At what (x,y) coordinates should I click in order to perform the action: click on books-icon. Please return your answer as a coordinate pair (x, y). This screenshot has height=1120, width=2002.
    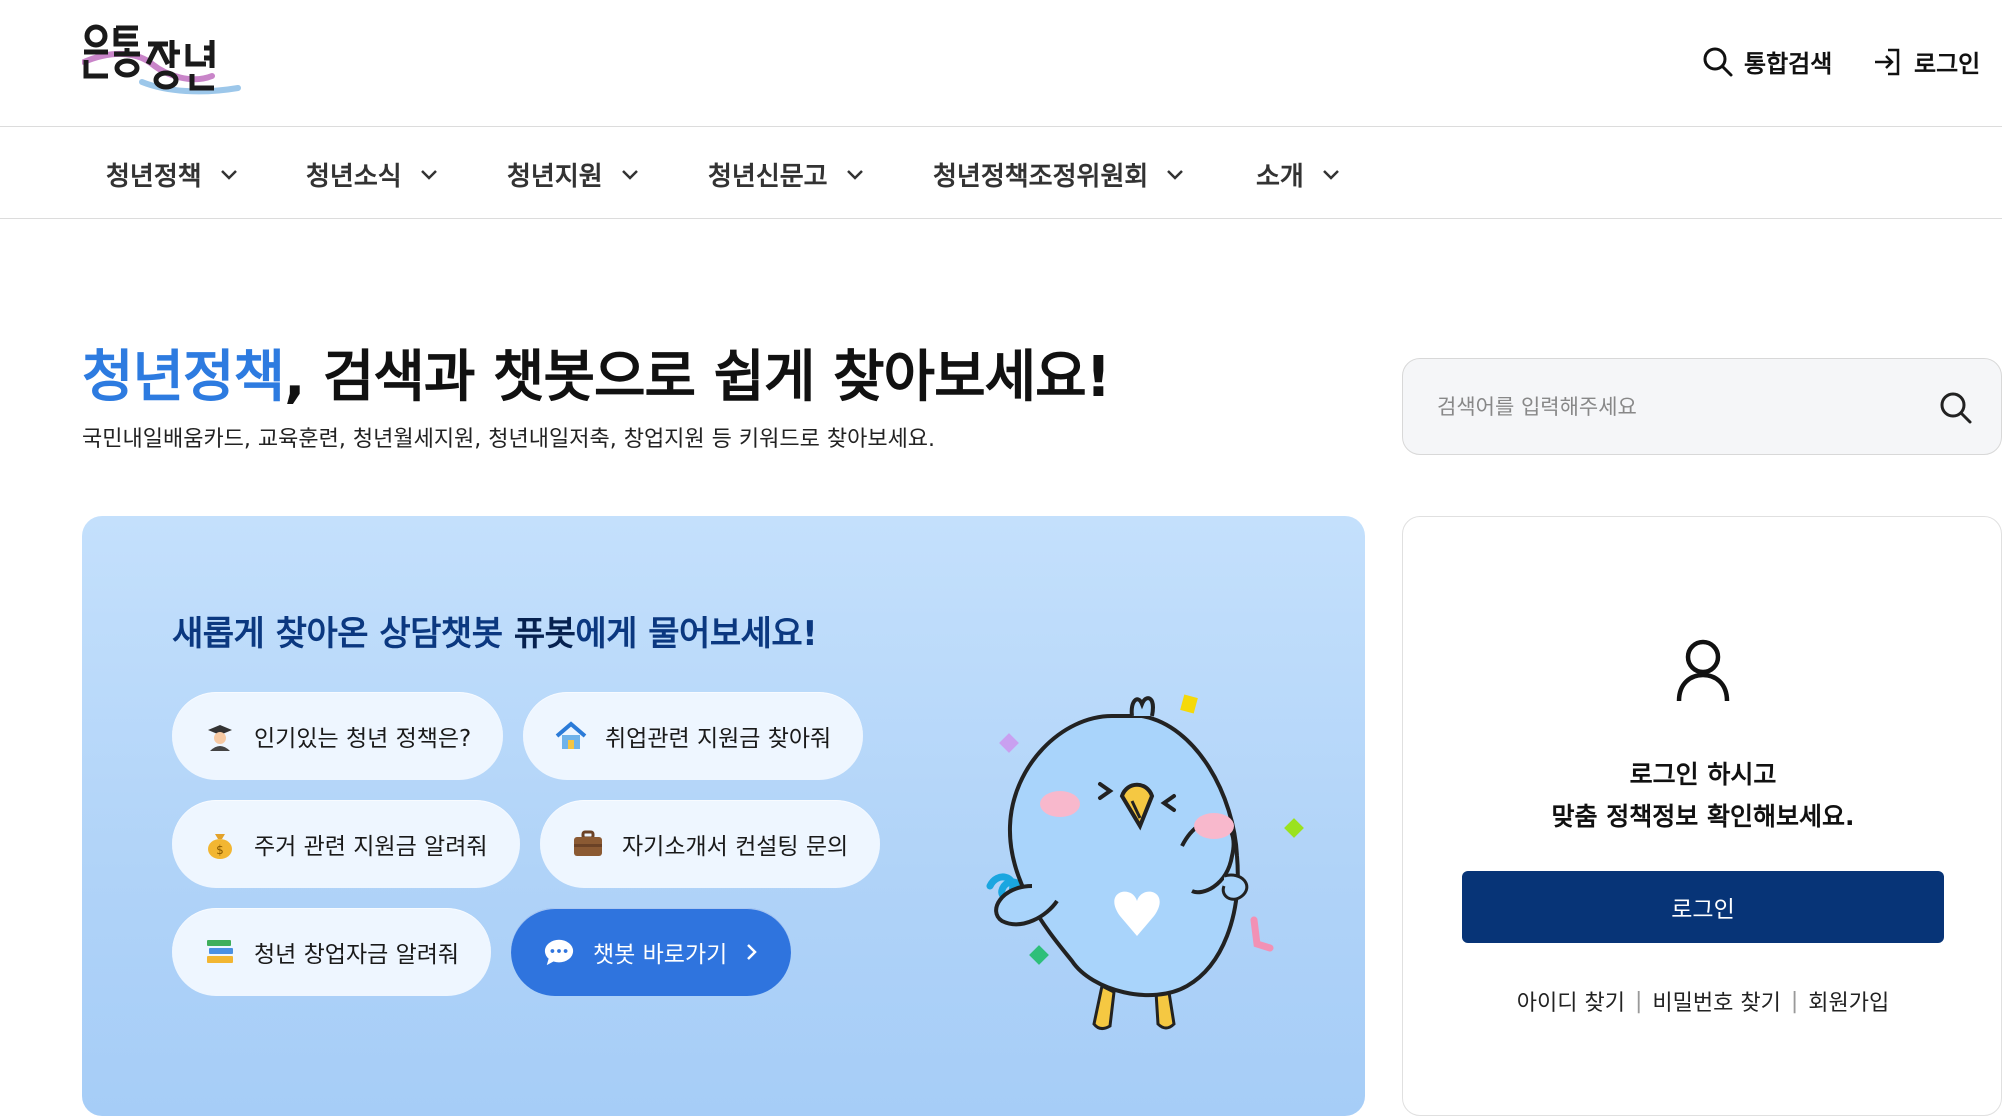
    Looking at the image, I should click on (220, 952).